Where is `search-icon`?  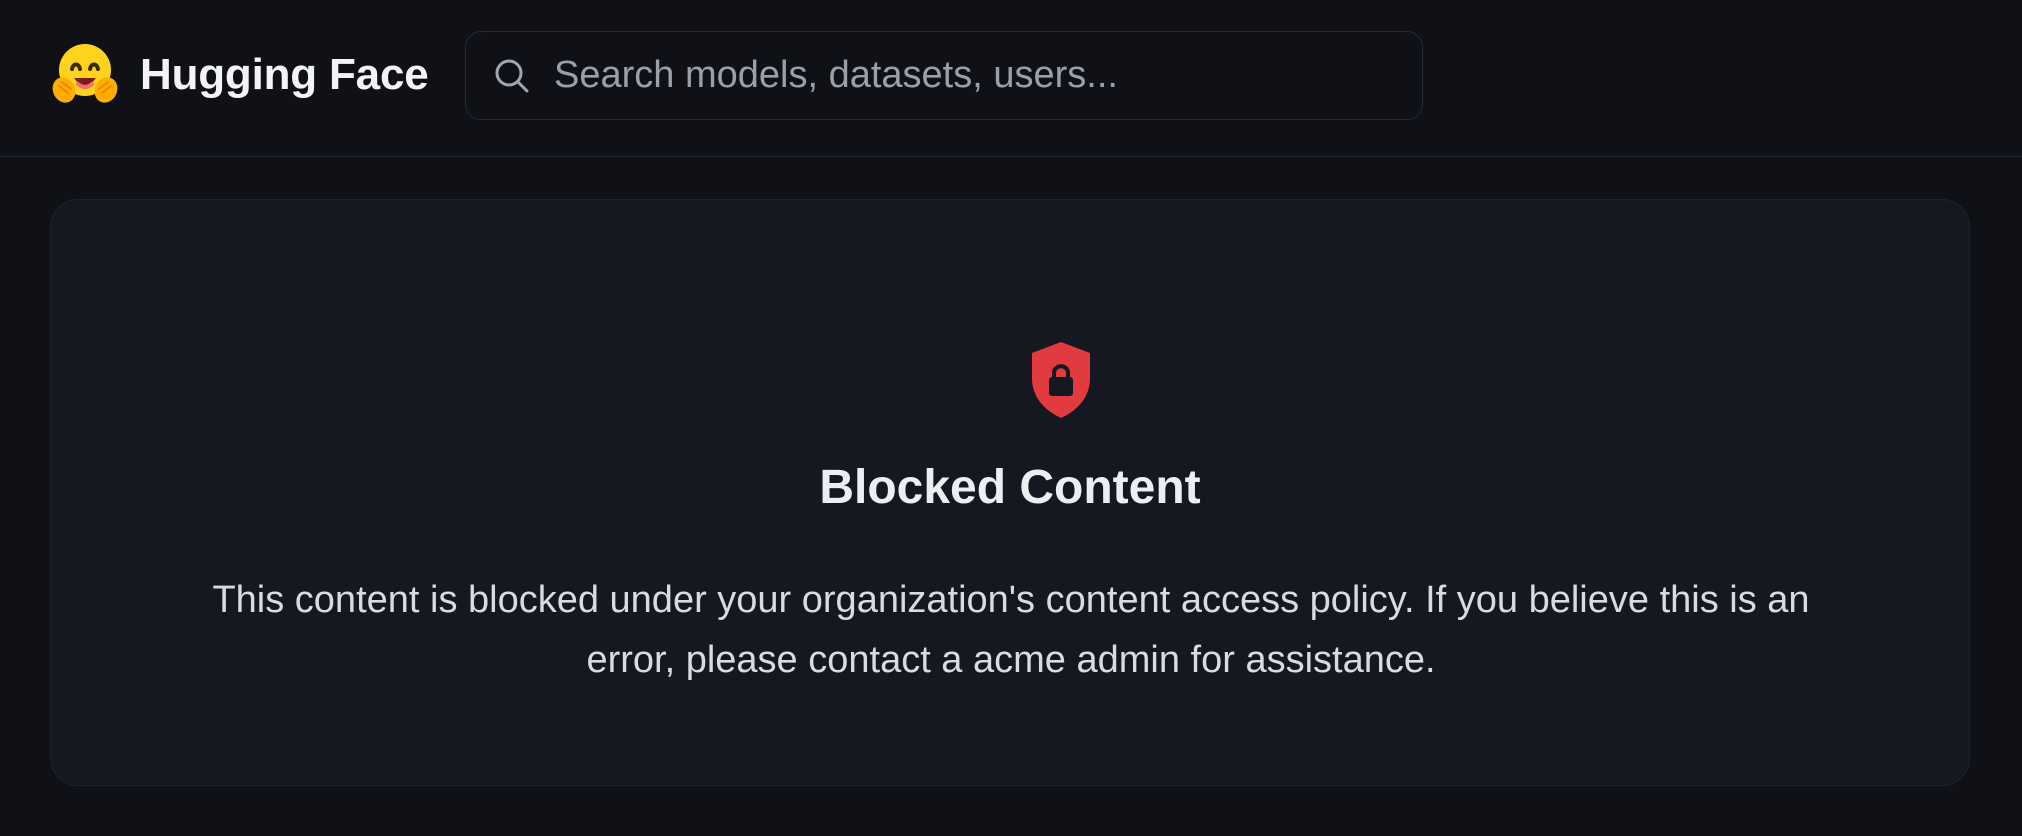
search-icon is located at coordinates (512, 75).